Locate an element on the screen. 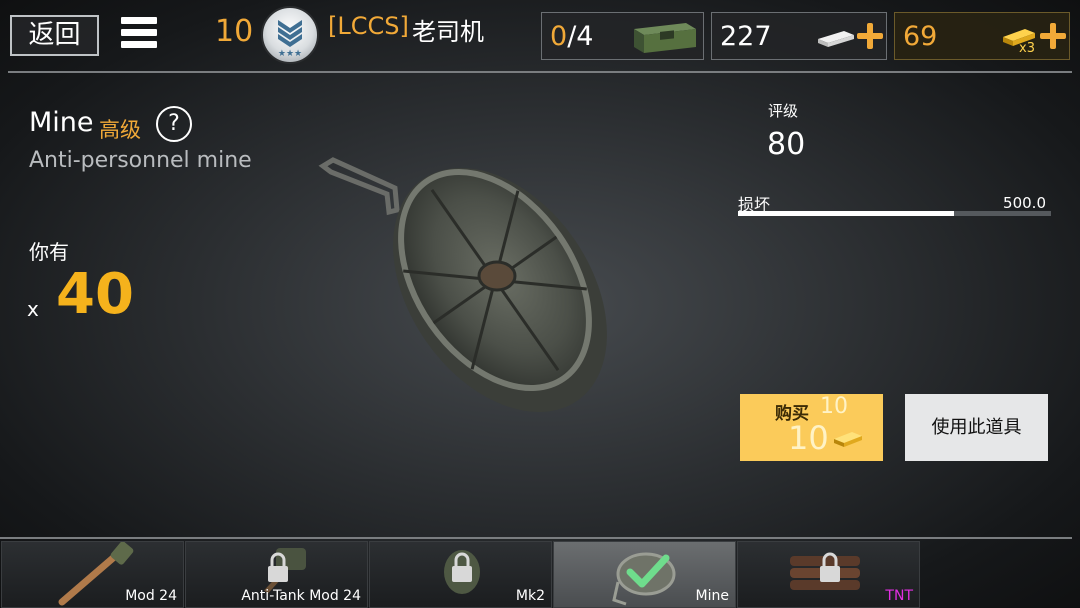 Image resolution: width=1080 pixels, height=608 pixels. slot-anti-tank-mod-24: Anti-Tank Mod 24 is located at coordinates (276, 574).